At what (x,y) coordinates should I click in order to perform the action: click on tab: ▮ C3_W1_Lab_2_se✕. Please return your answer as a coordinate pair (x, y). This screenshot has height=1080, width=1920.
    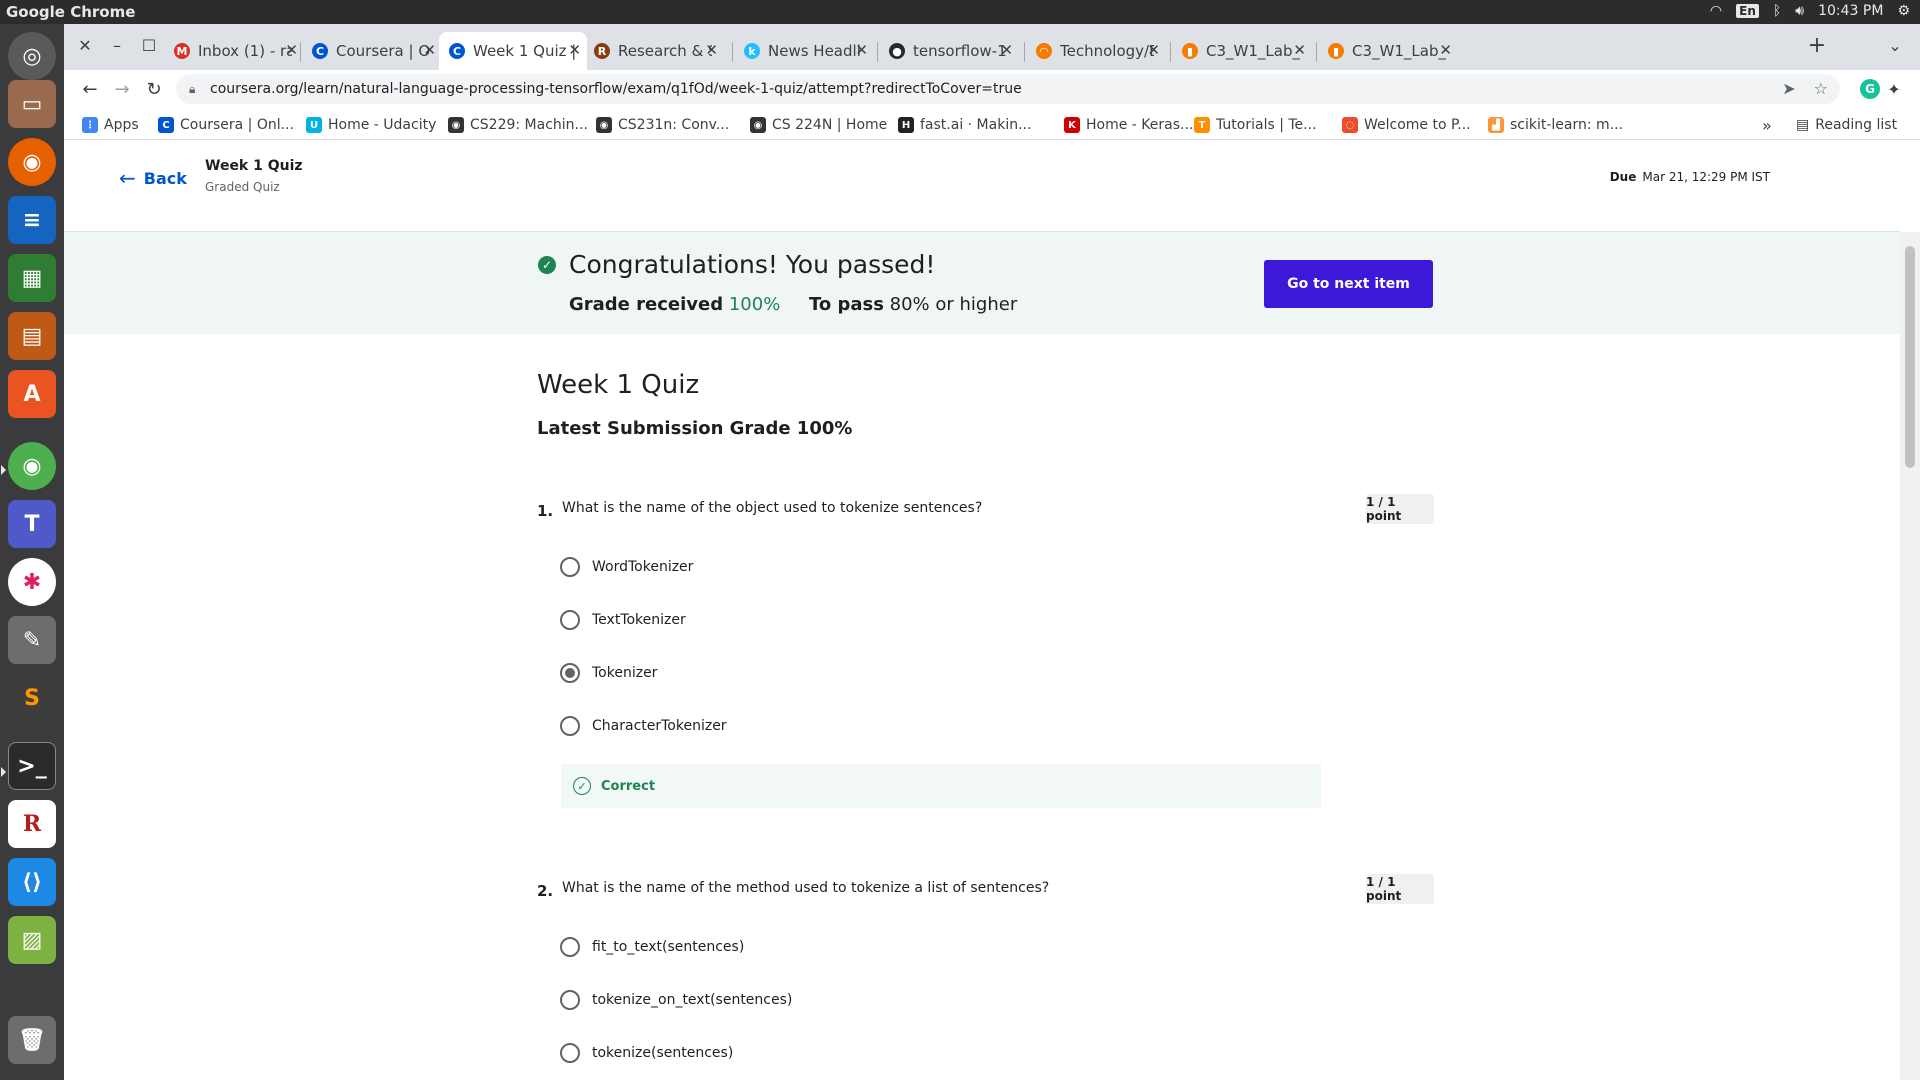
    Looking at the image, I should click on (1388, 51).